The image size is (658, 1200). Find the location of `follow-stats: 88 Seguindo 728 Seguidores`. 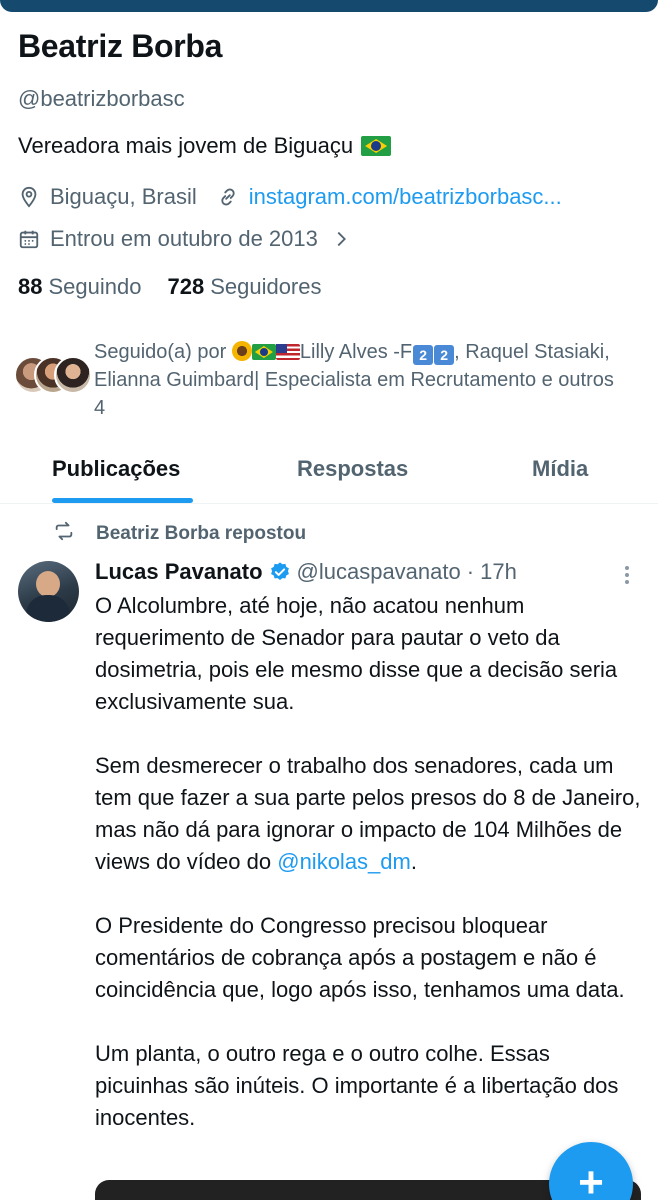

follow-stats: 88 Seguindo 728 Seguidores is located at coordinates (170, 287).